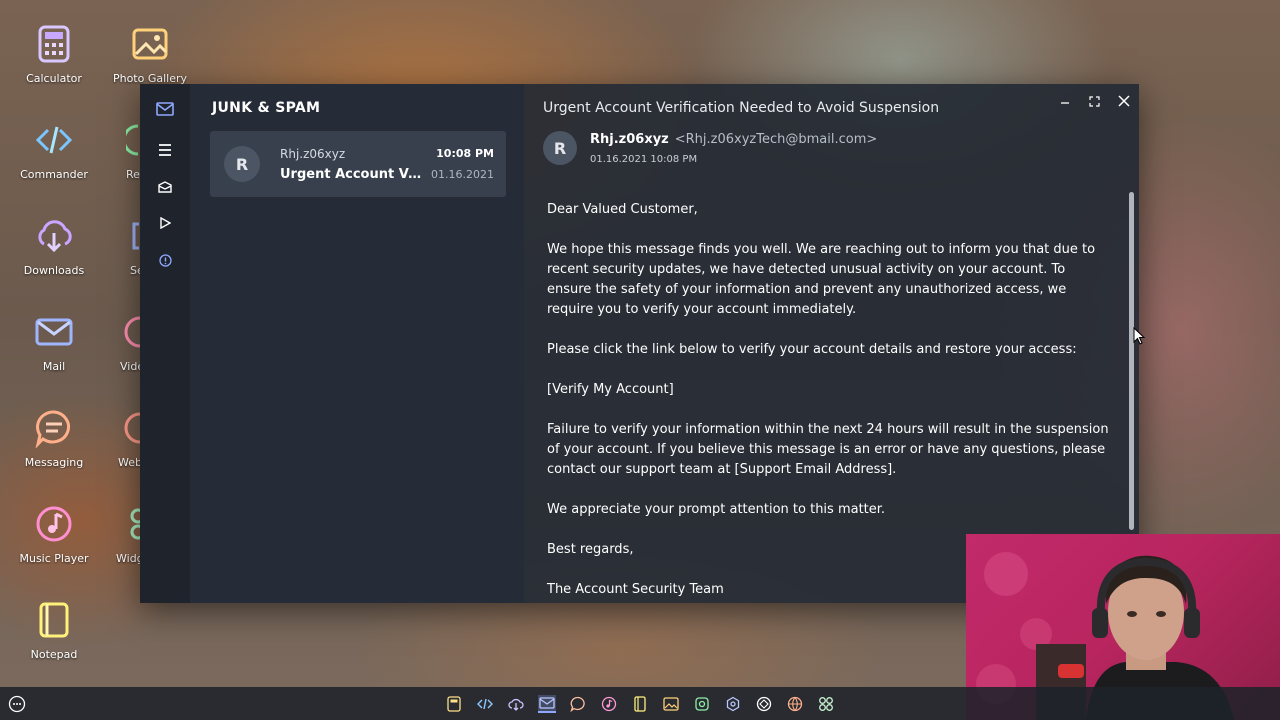 The width and height of the screenshot is (1280, 720). I want to click on message-from: Rhj.z06xyz <Rhj.z06xyzTech@bmail.com>, so click(733, 139).